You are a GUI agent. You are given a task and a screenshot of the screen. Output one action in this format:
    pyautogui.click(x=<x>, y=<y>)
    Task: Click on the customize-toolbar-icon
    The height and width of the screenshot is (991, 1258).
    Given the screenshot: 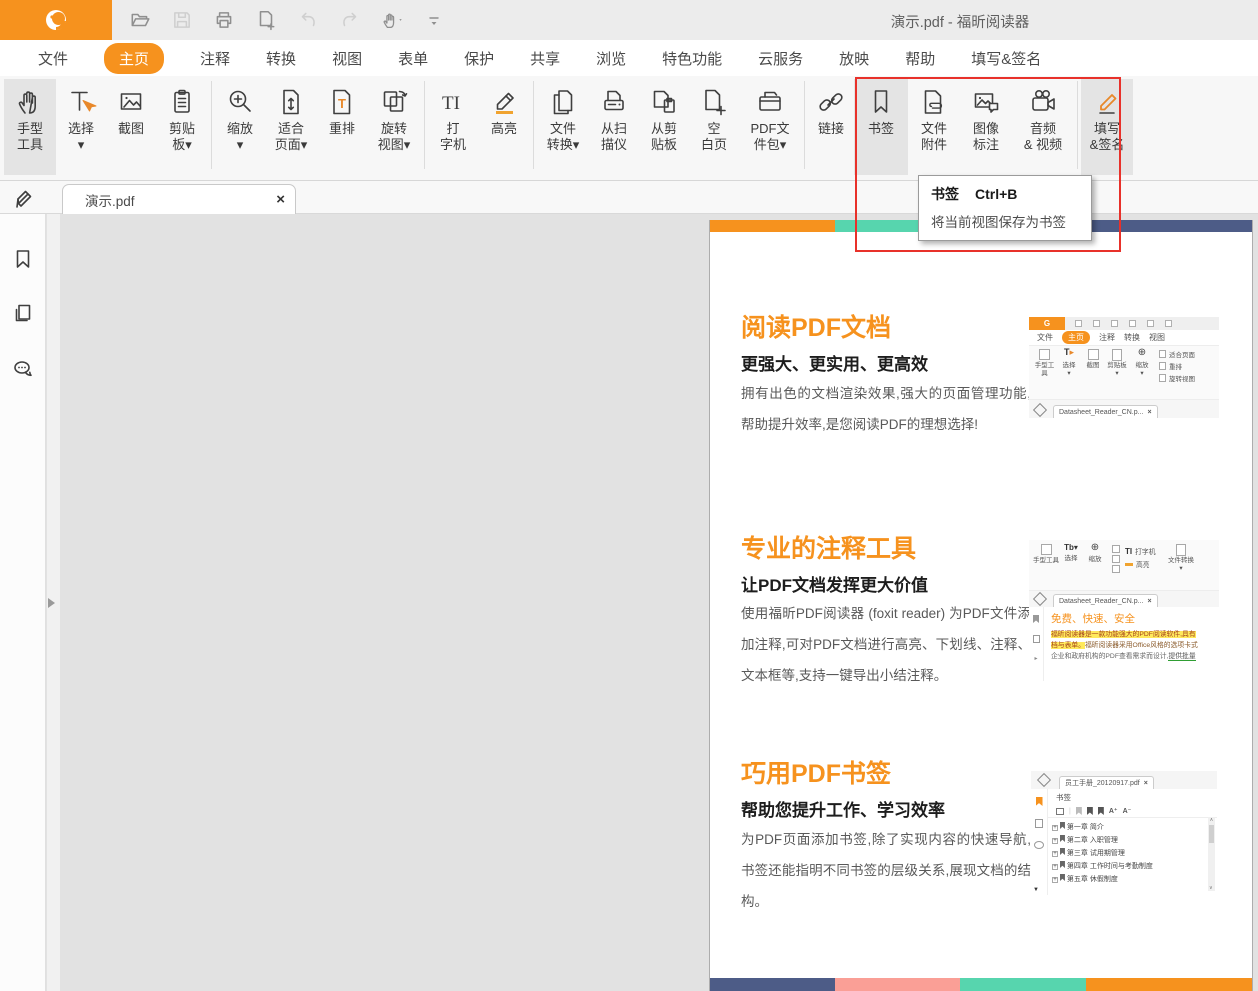 What is the action you would take?
    pyautogui.click(x=434, y=20)
    